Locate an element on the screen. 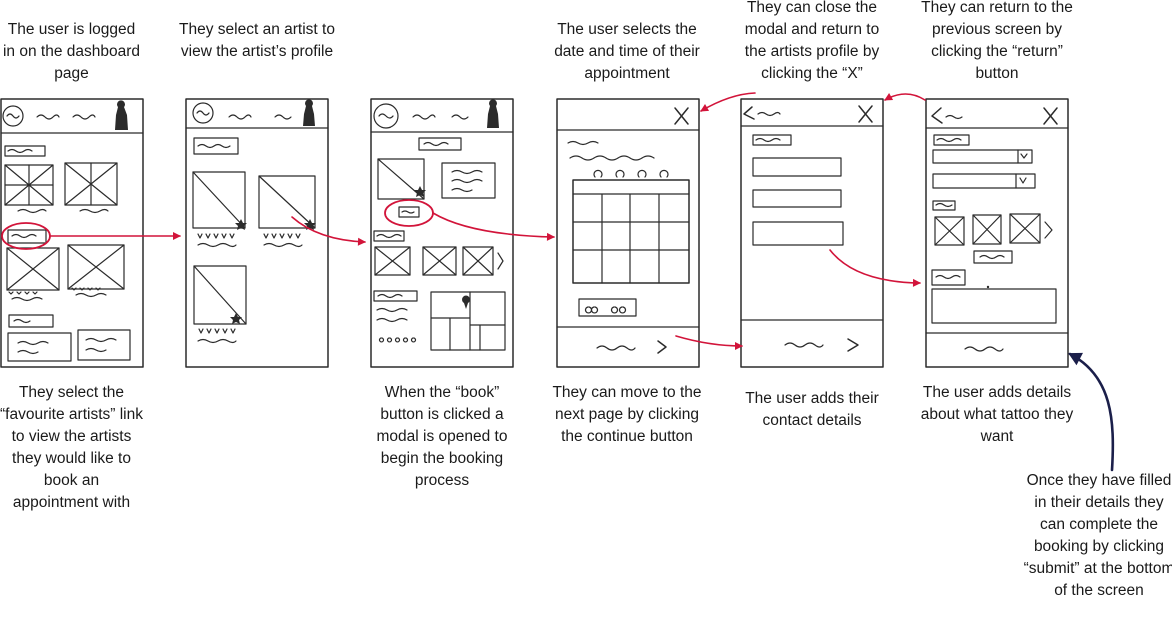 This screenshot has width=1172, height=619. arrow-continue is located at coordinates (709, 342).